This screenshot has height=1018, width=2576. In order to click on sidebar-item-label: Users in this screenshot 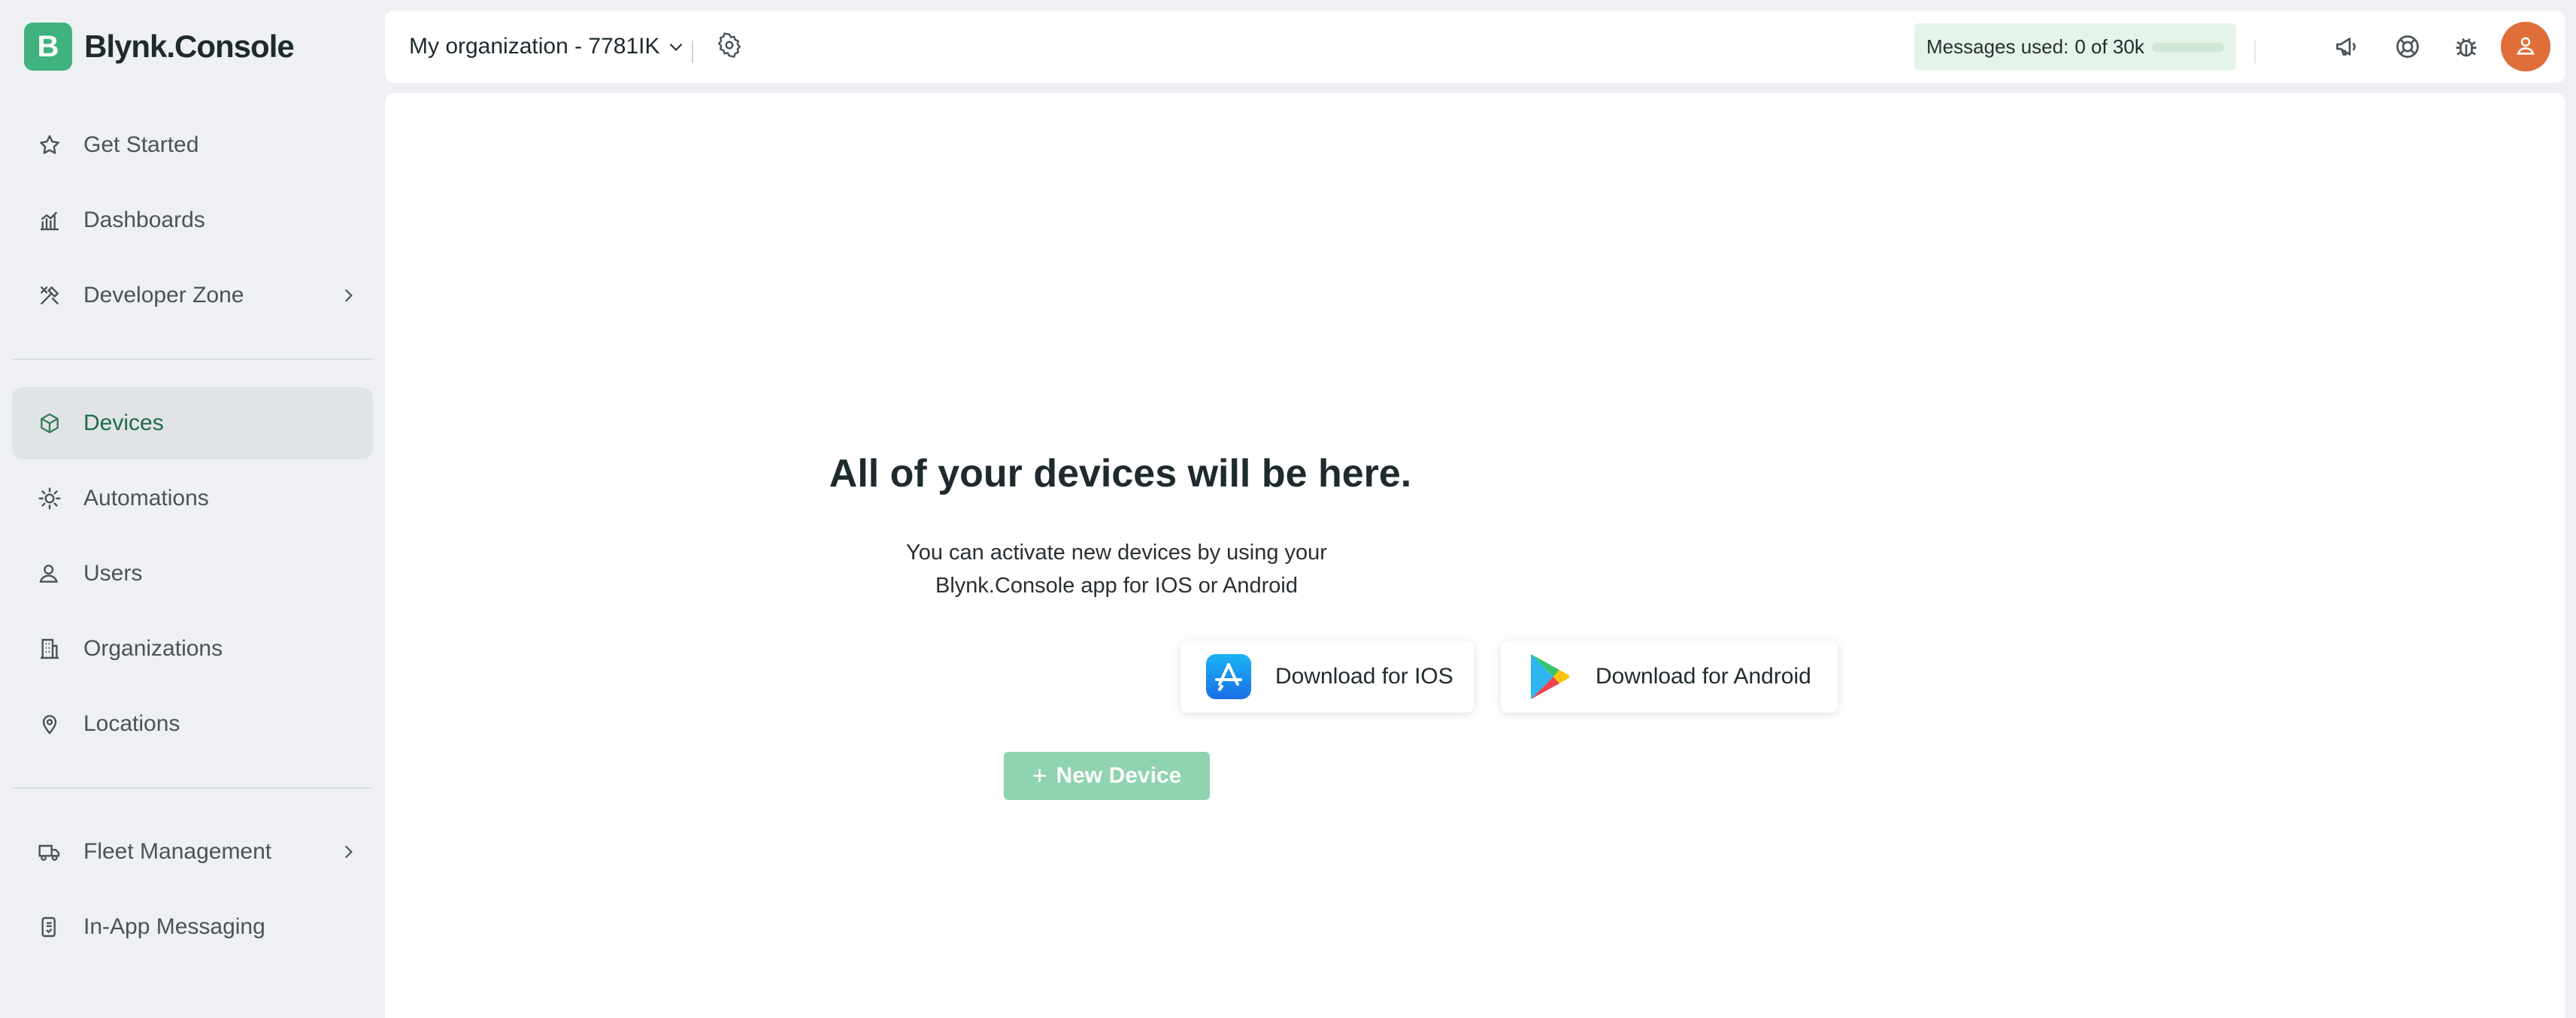, I will do `click(113, 573)`.